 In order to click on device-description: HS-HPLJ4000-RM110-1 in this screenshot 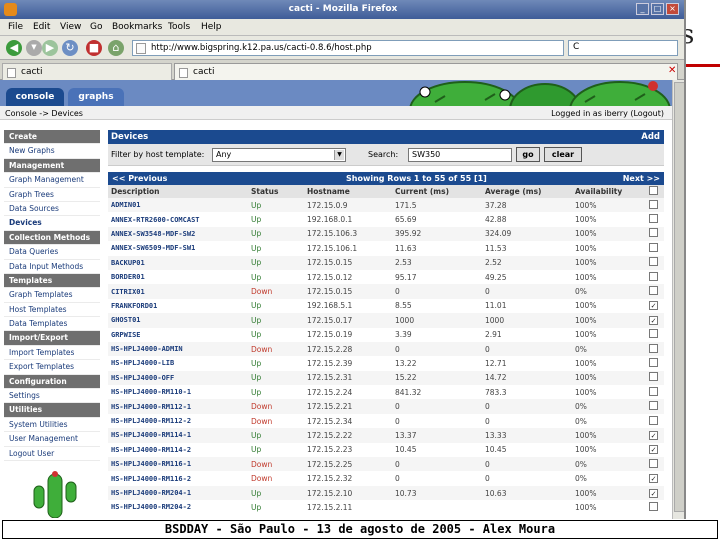, I will do `click(178, 392)`.